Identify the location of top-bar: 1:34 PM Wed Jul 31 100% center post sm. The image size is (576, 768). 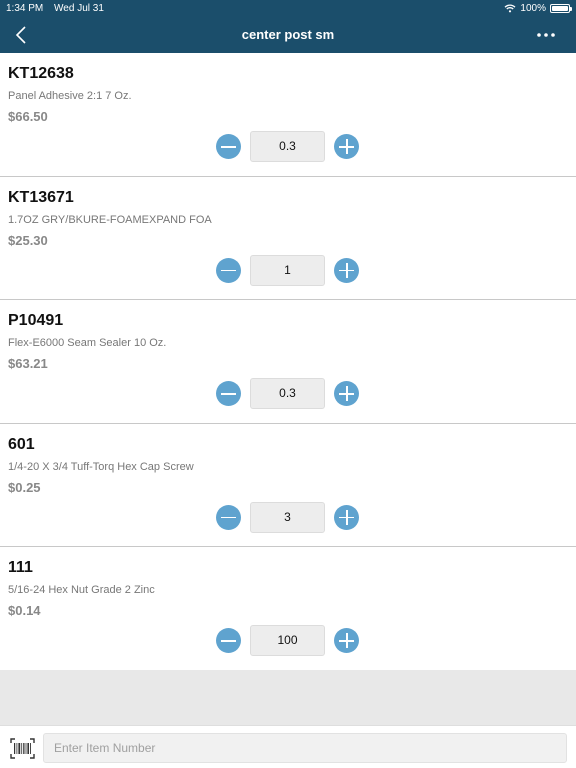
(288, 26).